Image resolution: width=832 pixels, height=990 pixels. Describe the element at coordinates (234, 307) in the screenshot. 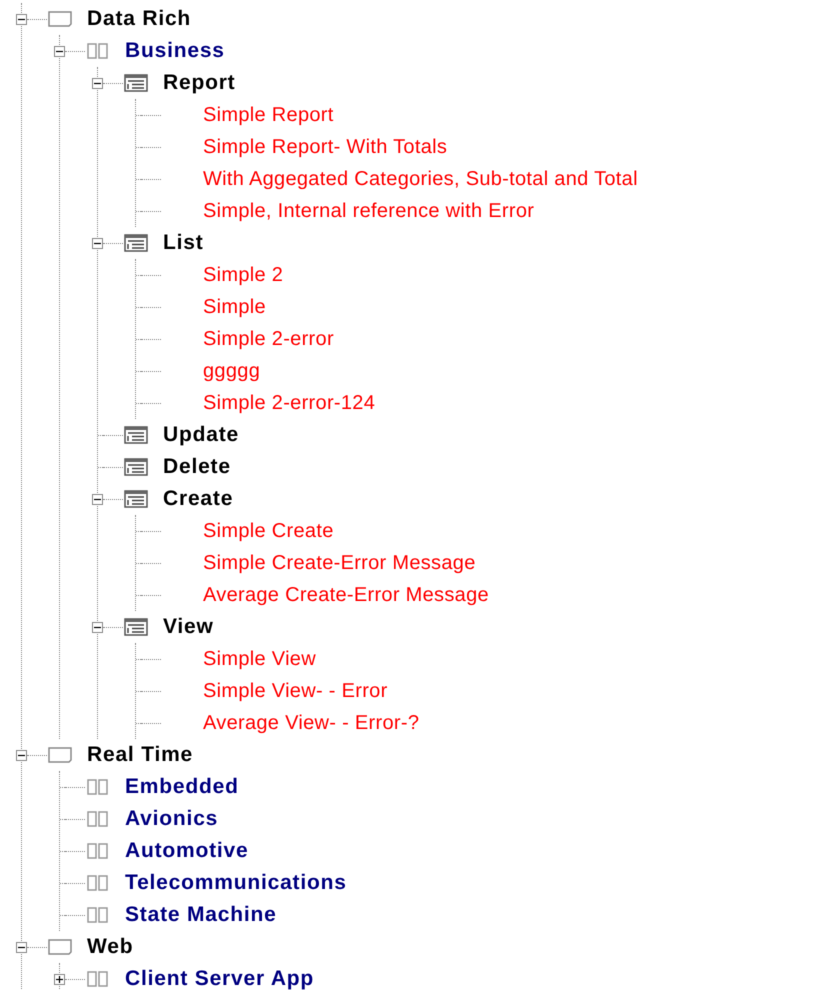

I see `tree-item-label: Simple` at that location.